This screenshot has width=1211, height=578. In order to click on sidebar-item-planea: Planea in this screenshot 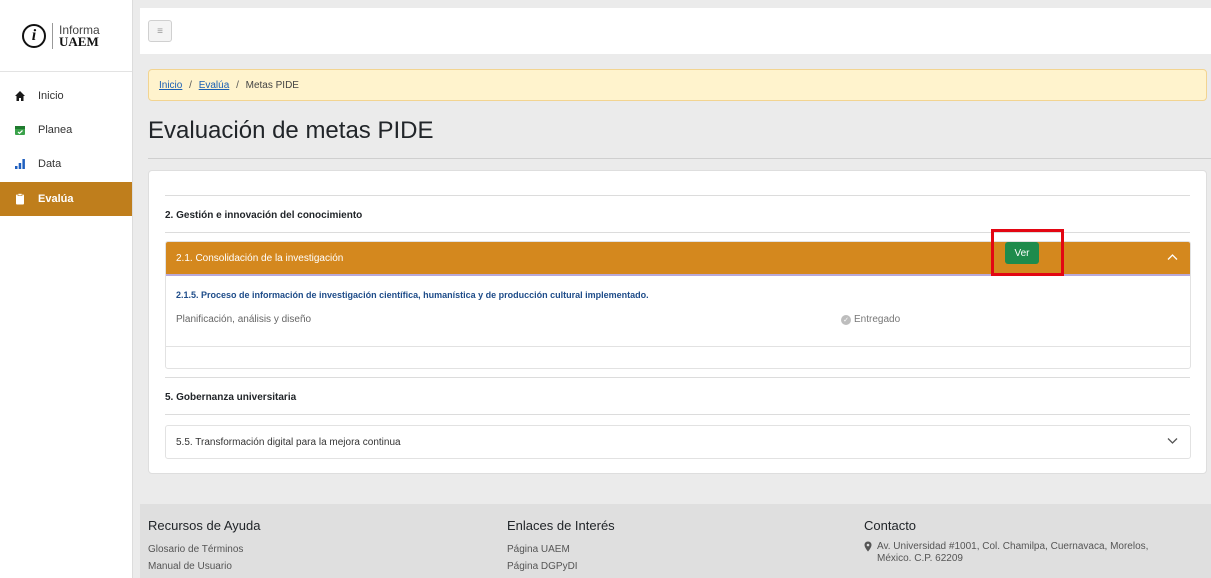, I will do `click(66, 130)`.